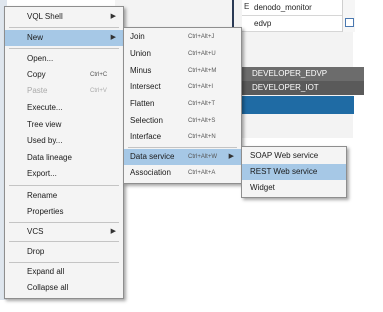 This screenshot has width=383, height=312. What do you see at coordinates (303, 88) in the screenshot?
I see `db-band-iot: DEVELOPER_IOT` at bounding box center [303, 88].